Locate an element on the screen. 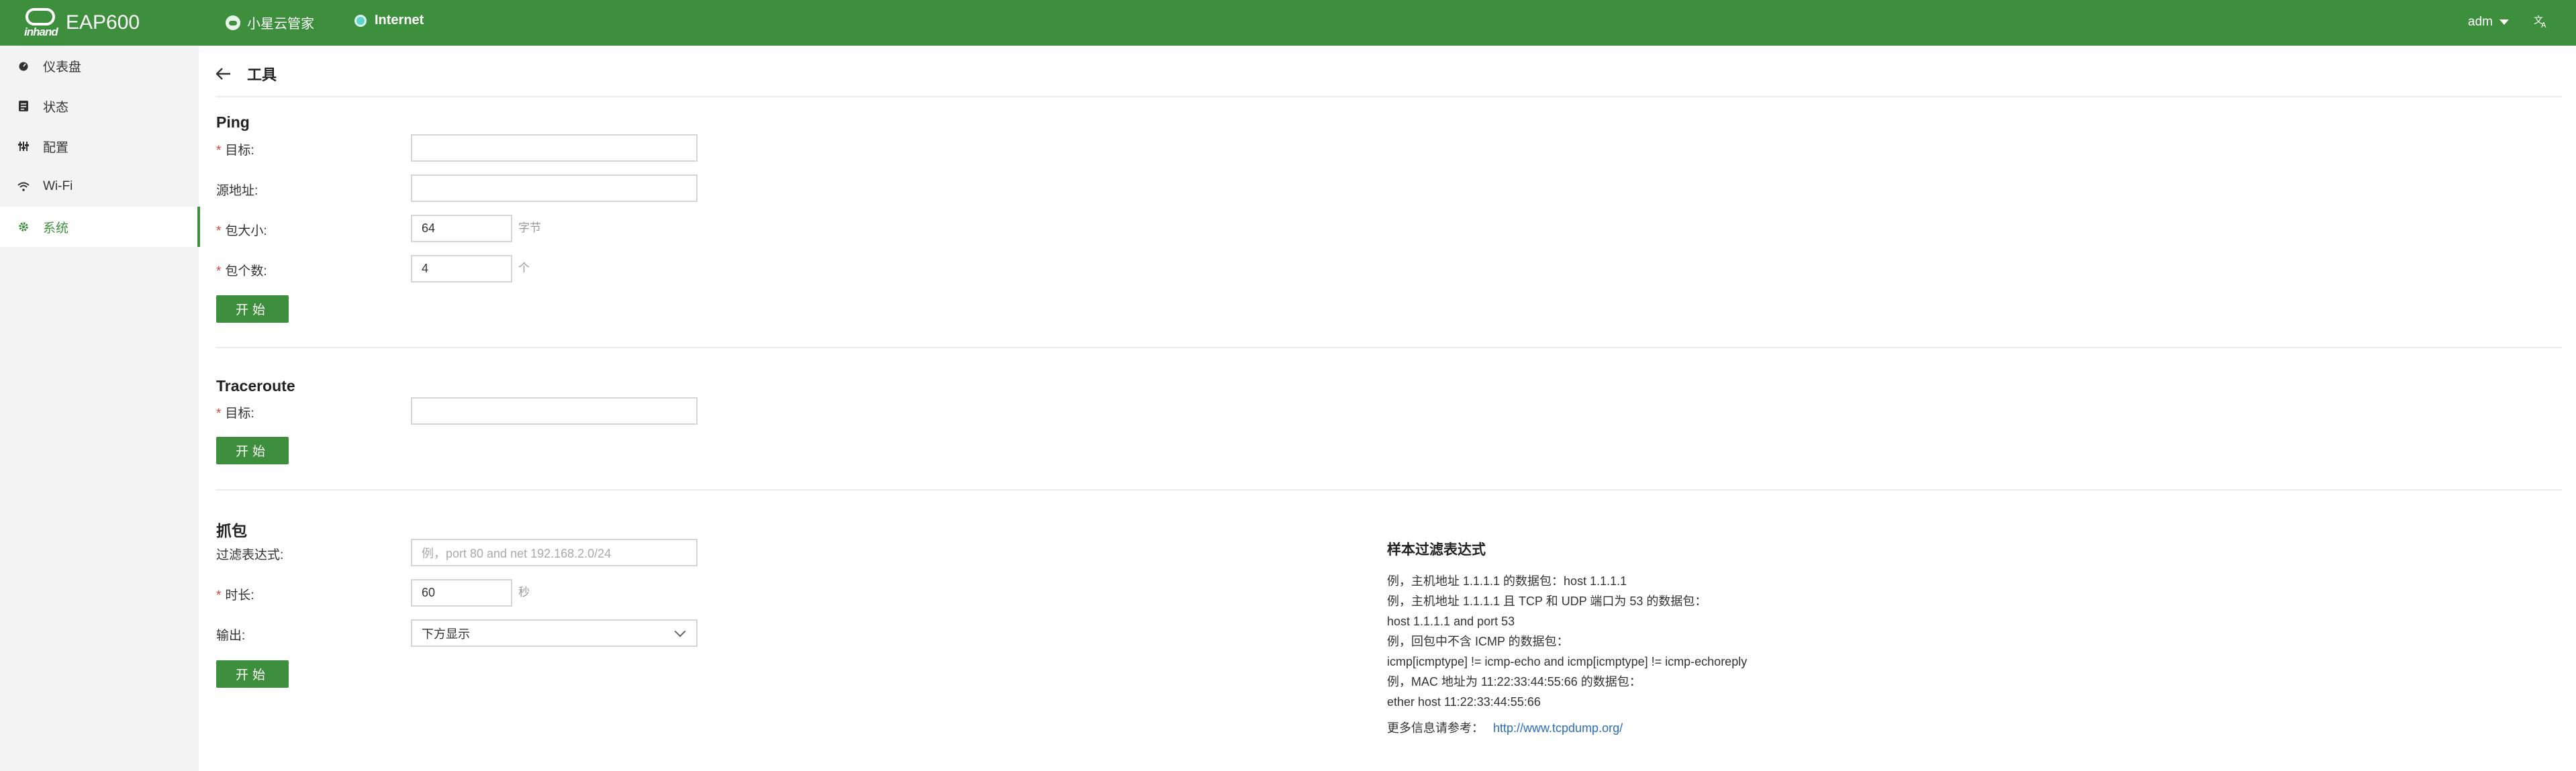 Image resolution: width=2576 pixels, height=771 pixels. sidebar: 仪表盘 状态 配置 Wi-Fi 系统 is located at coordinates (100, 409).